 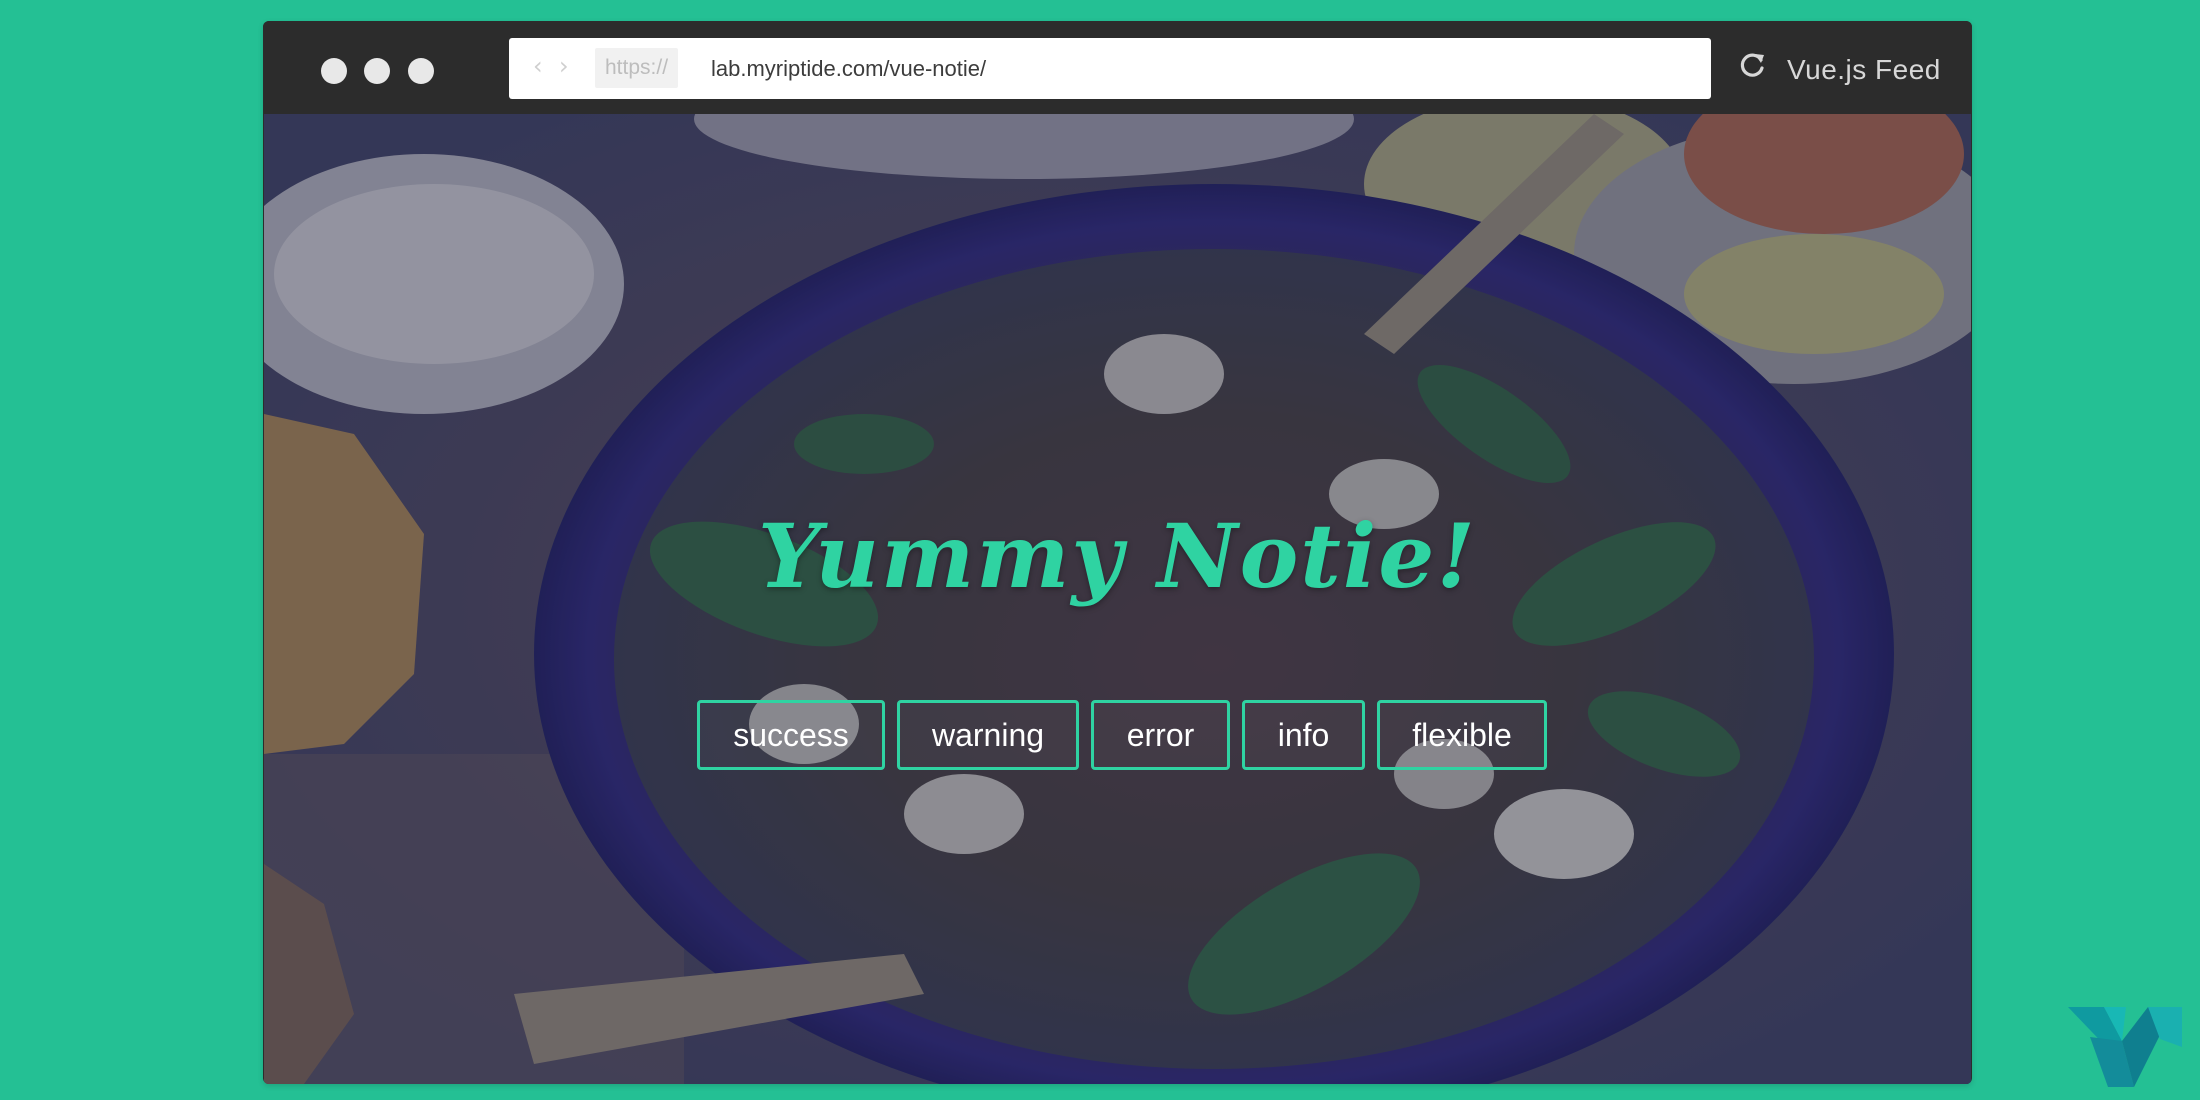 I want to click on url-text: lab.myriptide.com/vue-notie/, so click(x=848, y=68).